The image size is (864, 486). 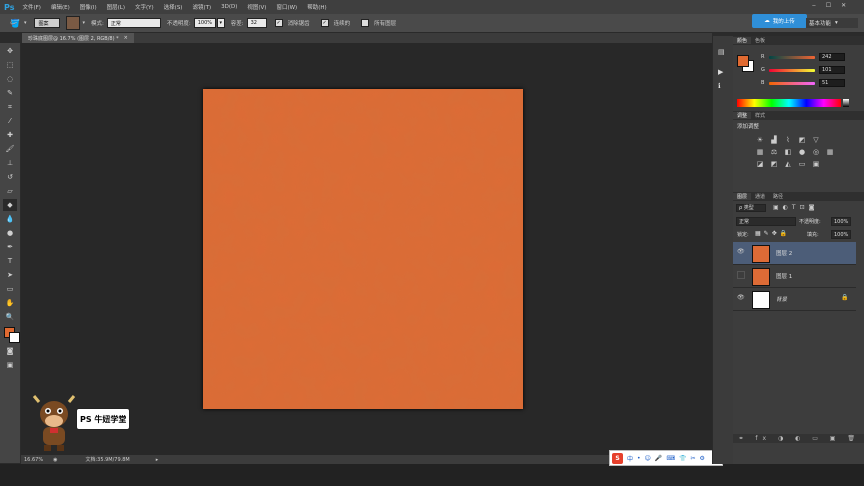 I want to click on paint-bucket-tool-icon: ◆, so click(x=10, y=205).